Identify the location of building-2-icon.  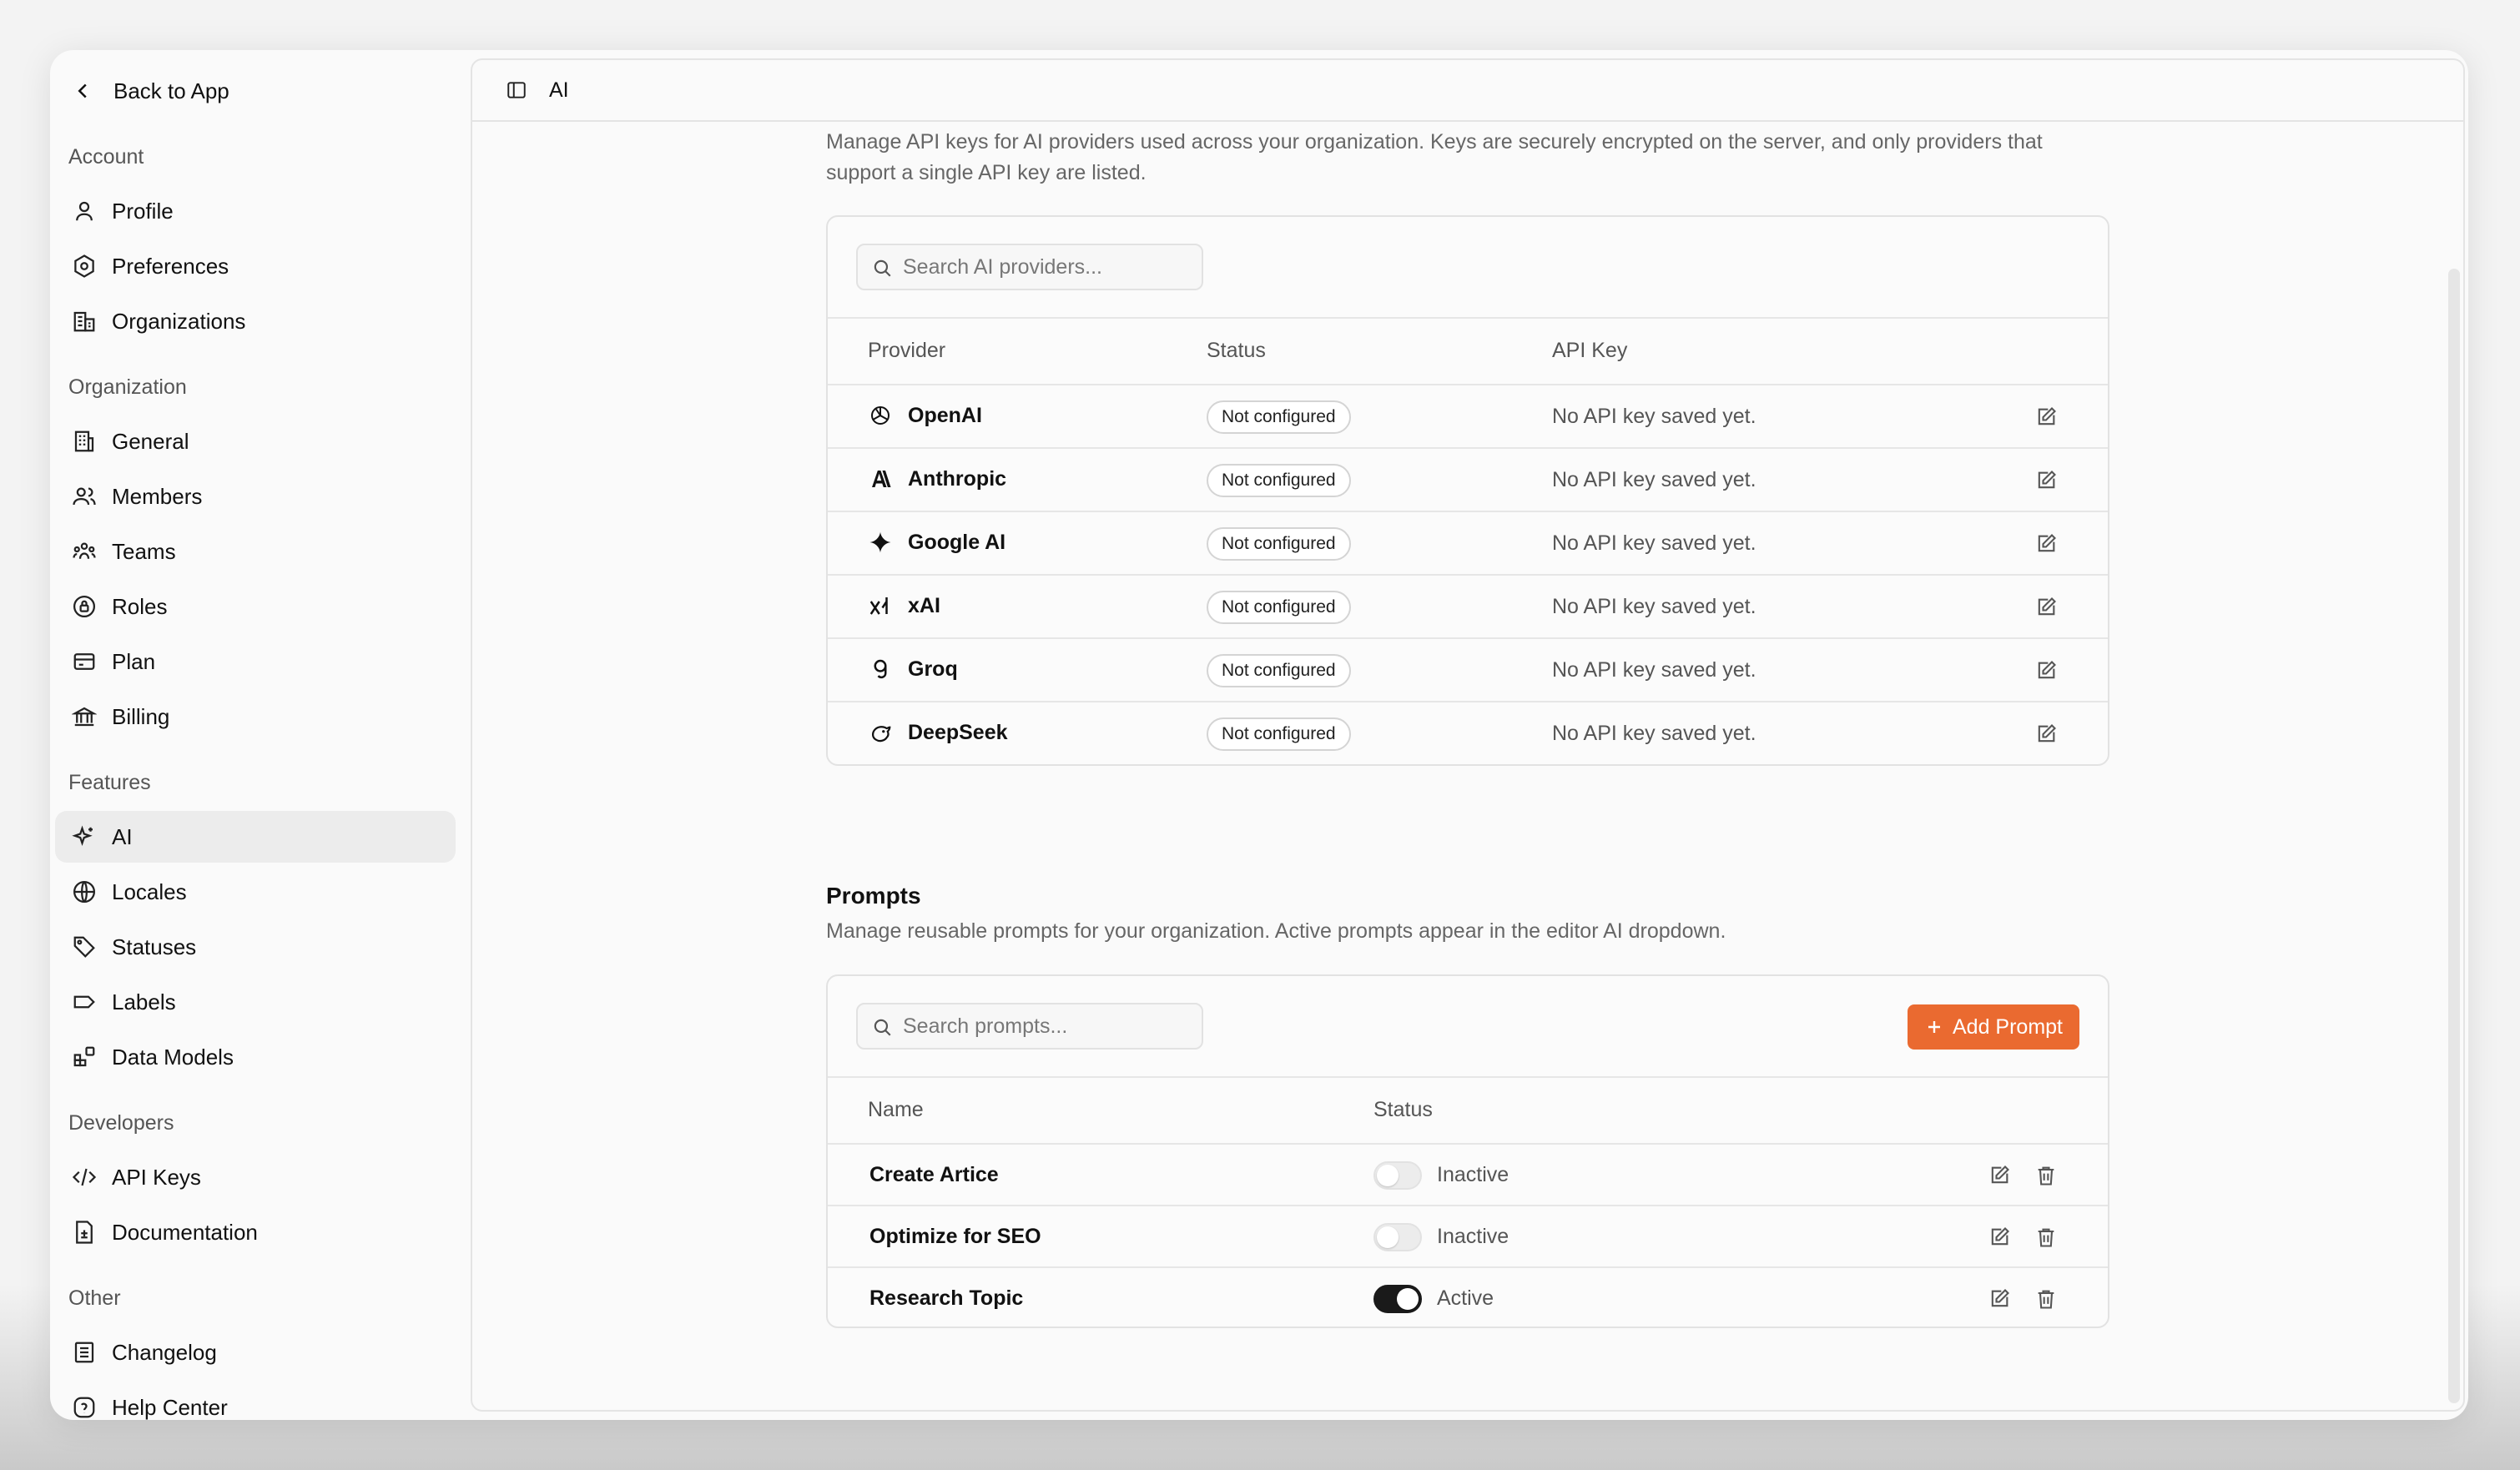
(84, 441).